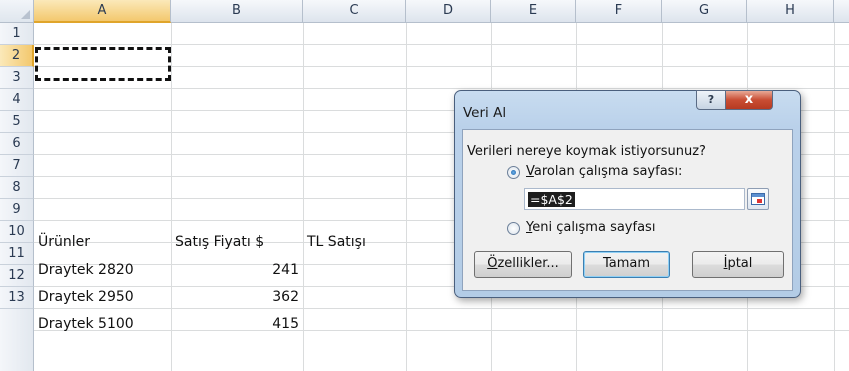 The width and height of the screenshot is (849, 371). Describe the element at coordinates (485, 113) in the screenshot. I see `dialog-title: Veri Al` at that location.